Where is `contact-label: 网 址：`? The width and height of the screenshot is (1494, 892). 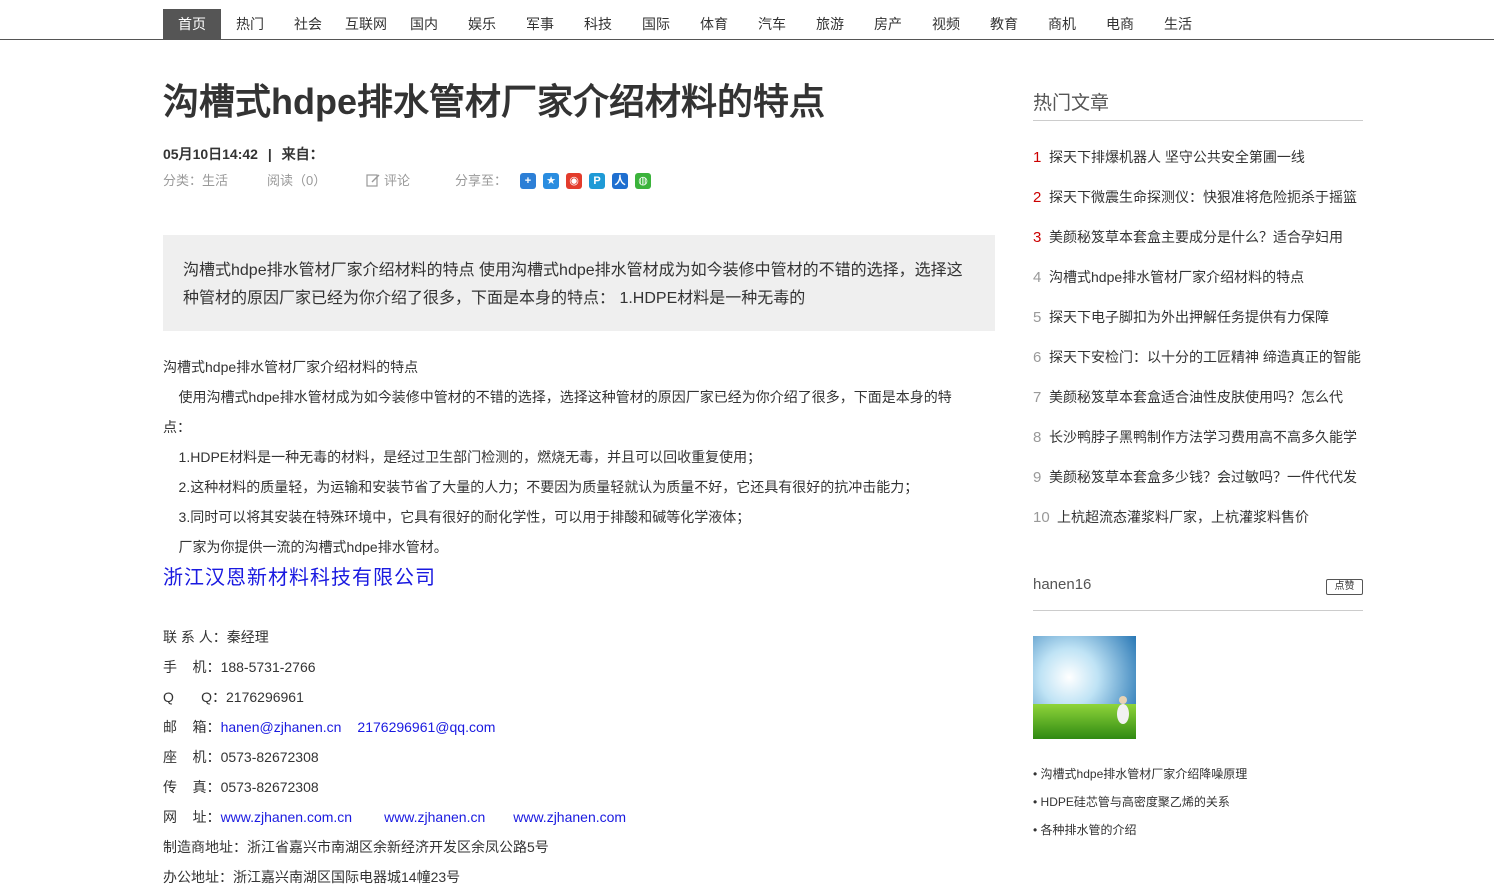
contact-label: 网 址： is located at coordinates (192, 817).